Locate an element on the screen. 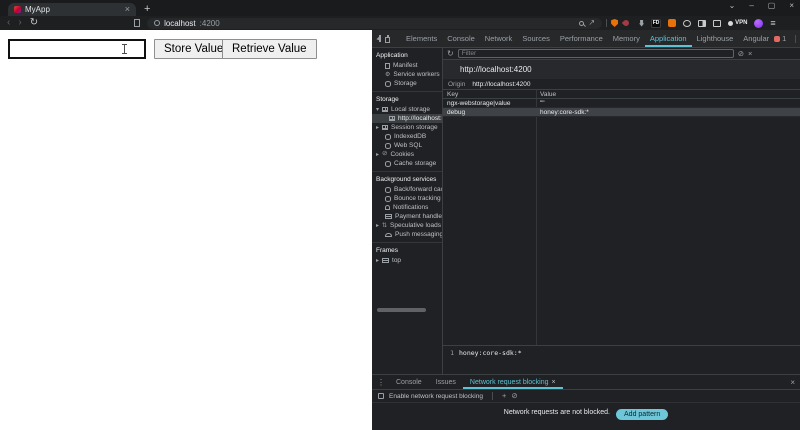 Image resolution: width=800 pixels, height=430 pixels. push-cloud-icon is located at coordinates (388, 234).